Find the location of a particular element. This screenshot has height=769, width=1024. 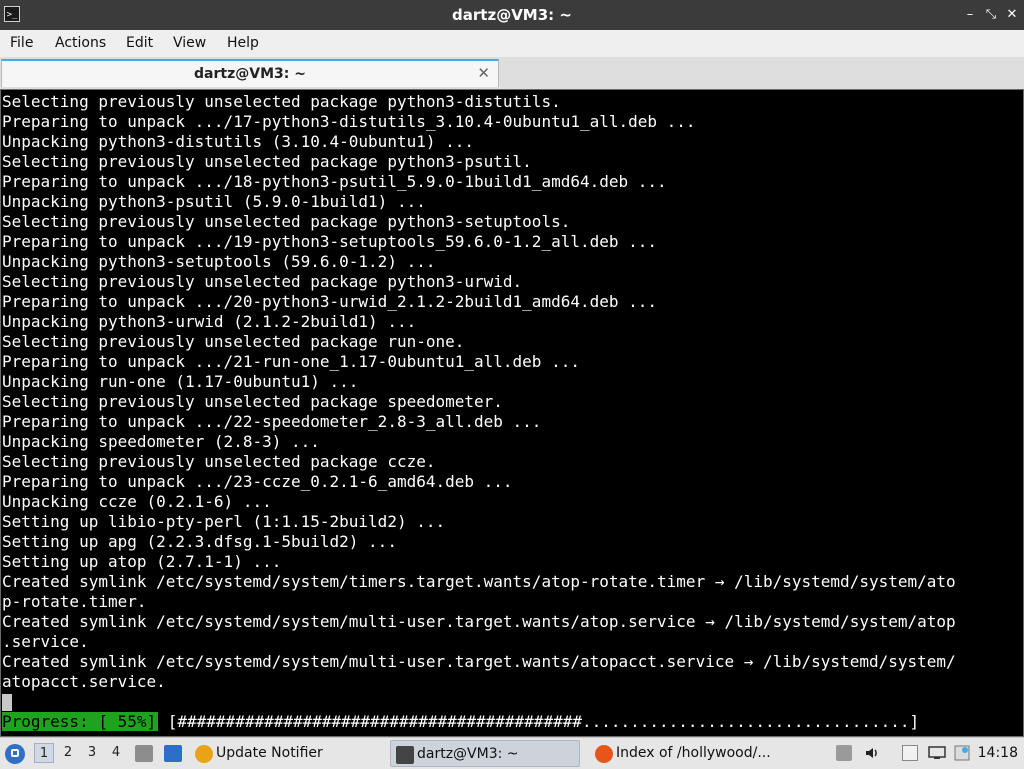

clock: 14:18 is located at coordinates (998, 753).